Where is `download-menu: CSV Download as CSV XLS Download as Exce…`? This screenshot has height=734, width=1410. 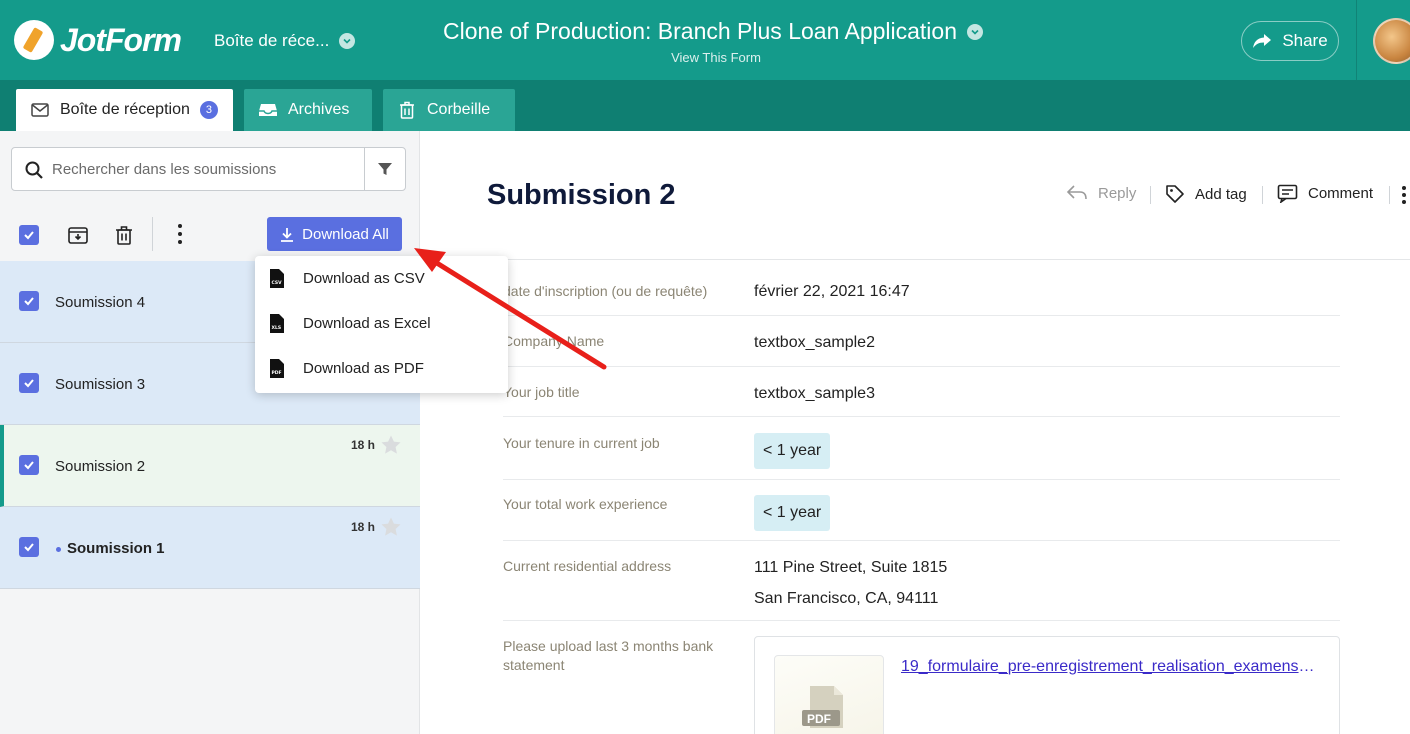 download-menu: CSV Download as CSV XLS Download as Exce… is located at coordinates (381, 324).